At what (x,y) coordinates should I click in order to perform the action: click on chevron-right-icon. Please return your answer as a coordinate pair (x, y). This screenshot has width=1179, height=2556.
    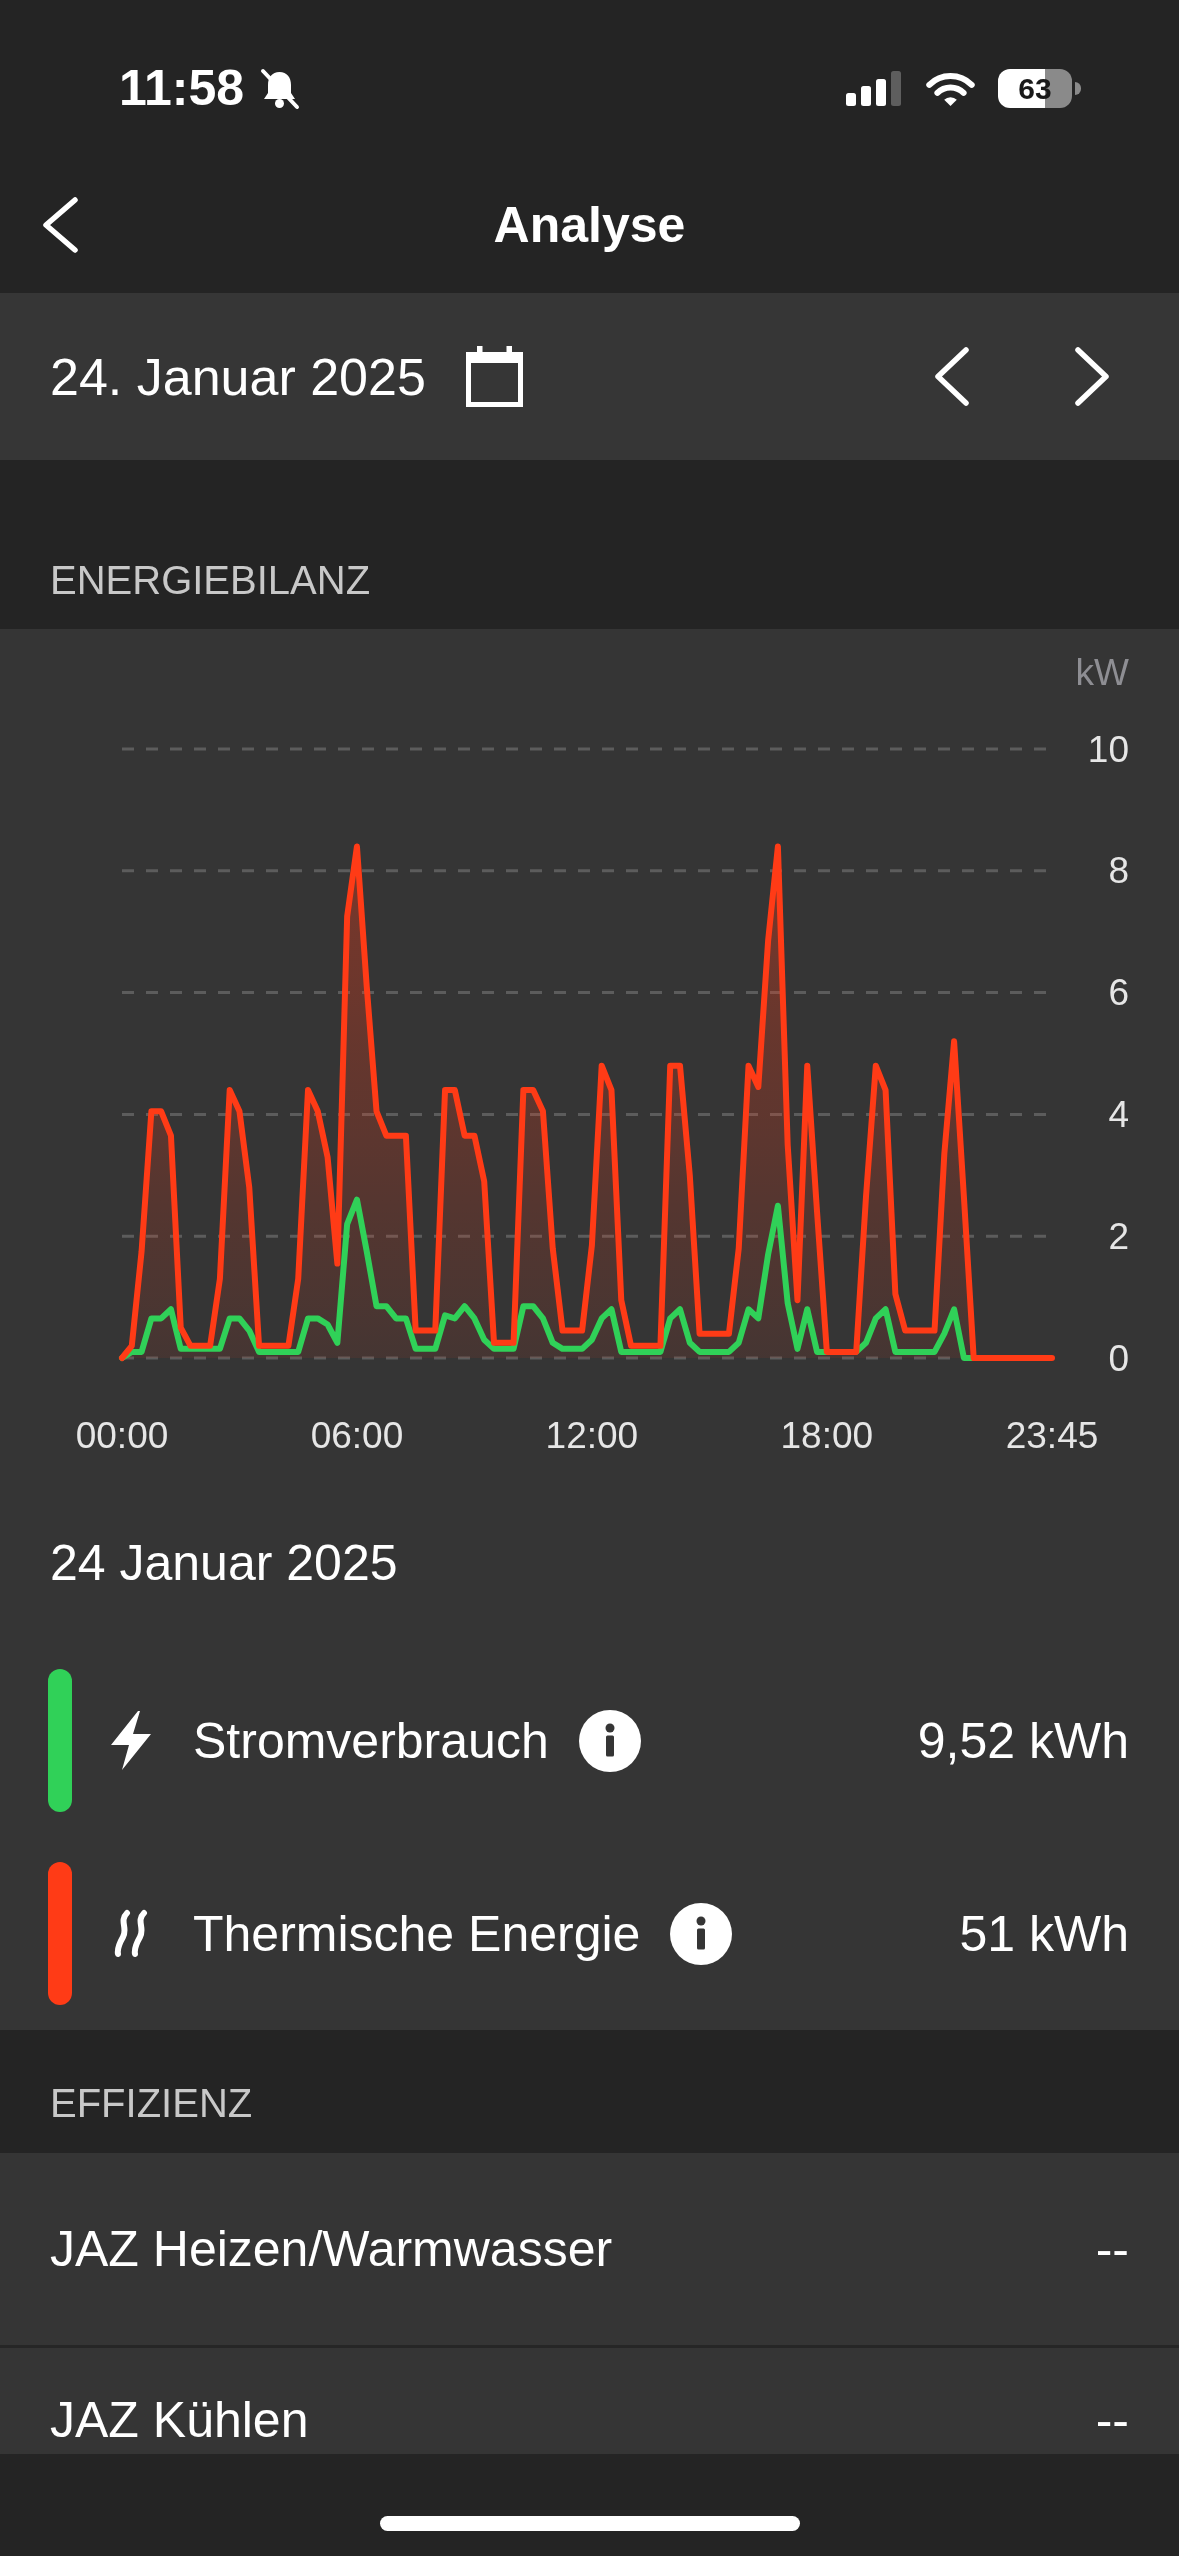
    Looking at the image, I should click on (1092, 376).